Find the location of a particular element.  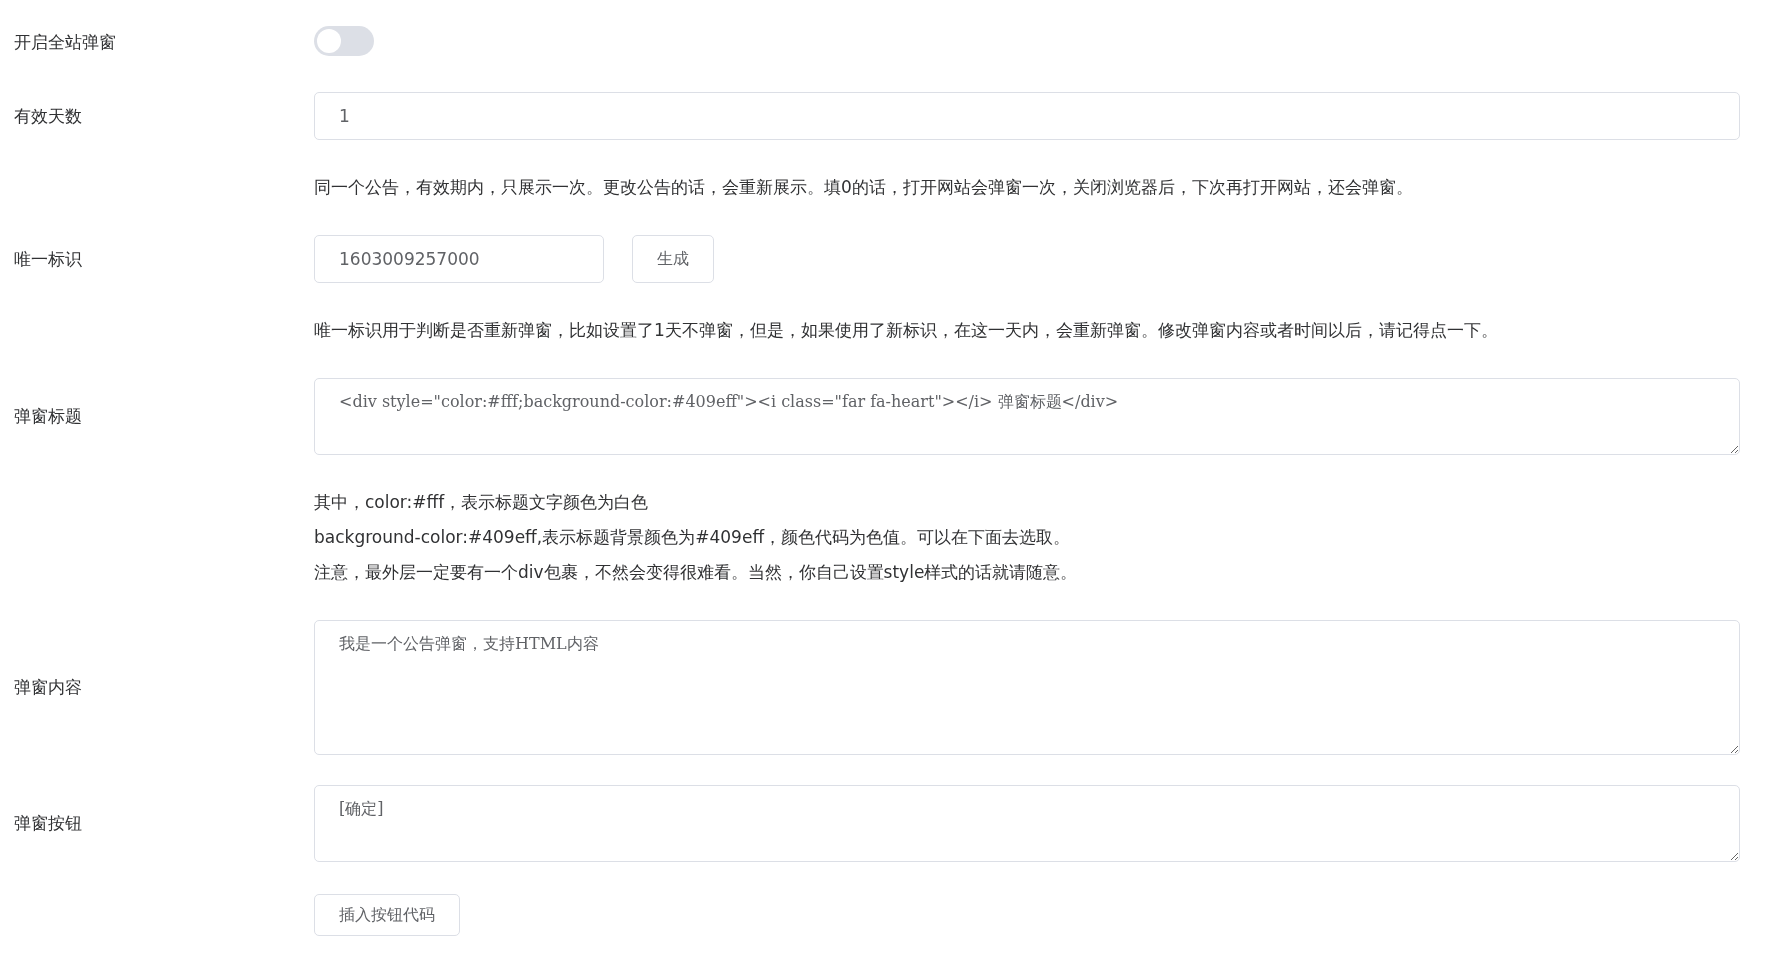

field-label: 弹窗内容 is located at coordinates (48, 687).